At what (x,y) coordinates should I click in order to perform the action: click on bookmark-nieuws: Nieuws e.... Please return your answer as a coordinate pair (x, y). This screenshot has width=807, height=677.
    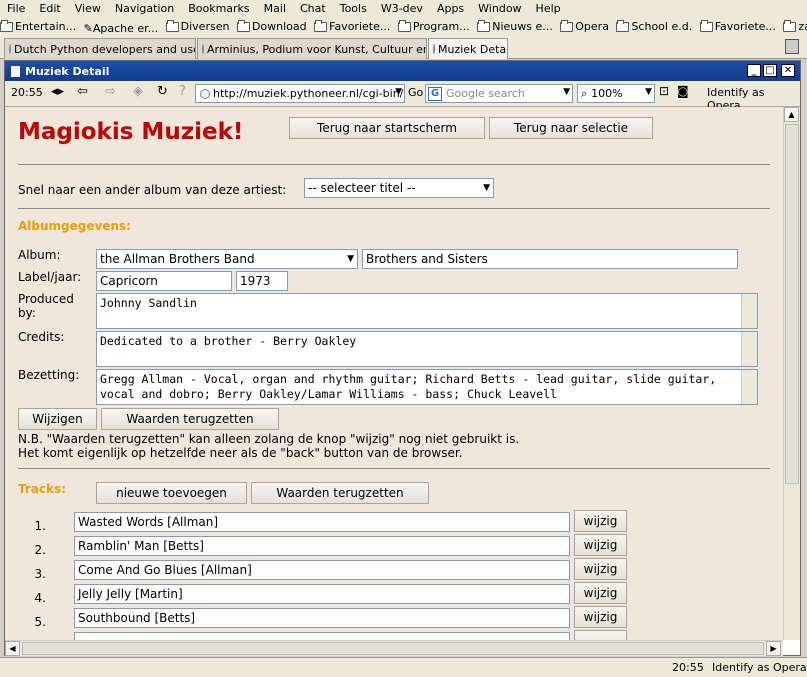
    Looking at the image, I should click on (515, 27).